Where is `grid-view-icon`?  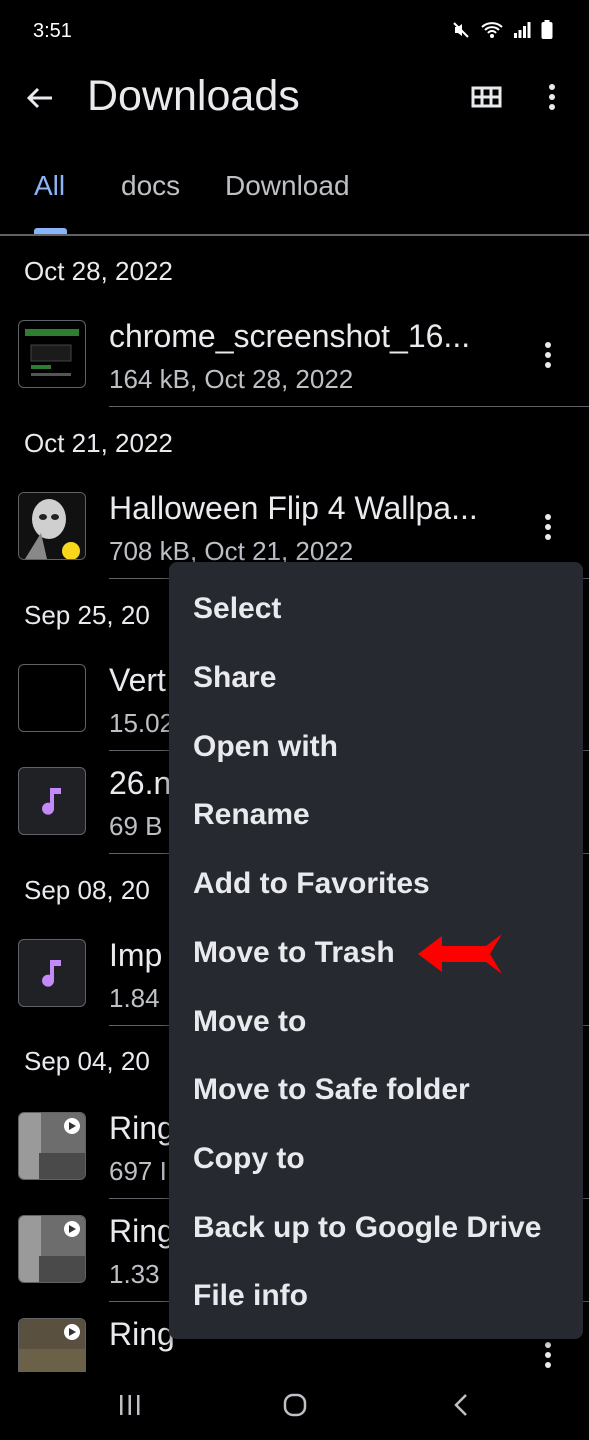
grid-view-icon is located at coordinates (486, 97).